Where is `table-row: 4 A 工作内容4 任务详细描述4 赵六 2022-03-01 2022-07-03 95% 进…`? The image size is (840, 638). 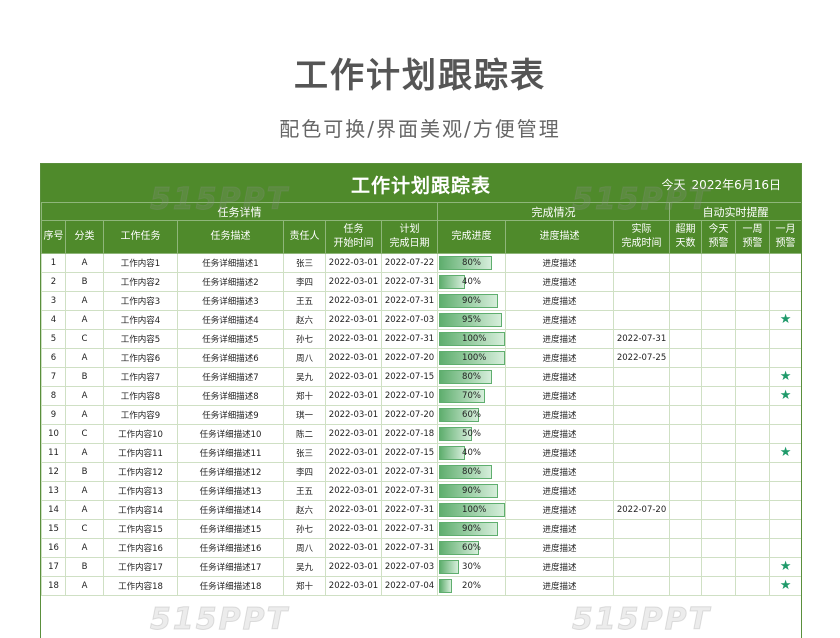
table-row: 4 A 工作内容4 任务详细描述4 赵六 2022-03-01 2022-07-03 95% 进… is located at coordinates (421, 320).